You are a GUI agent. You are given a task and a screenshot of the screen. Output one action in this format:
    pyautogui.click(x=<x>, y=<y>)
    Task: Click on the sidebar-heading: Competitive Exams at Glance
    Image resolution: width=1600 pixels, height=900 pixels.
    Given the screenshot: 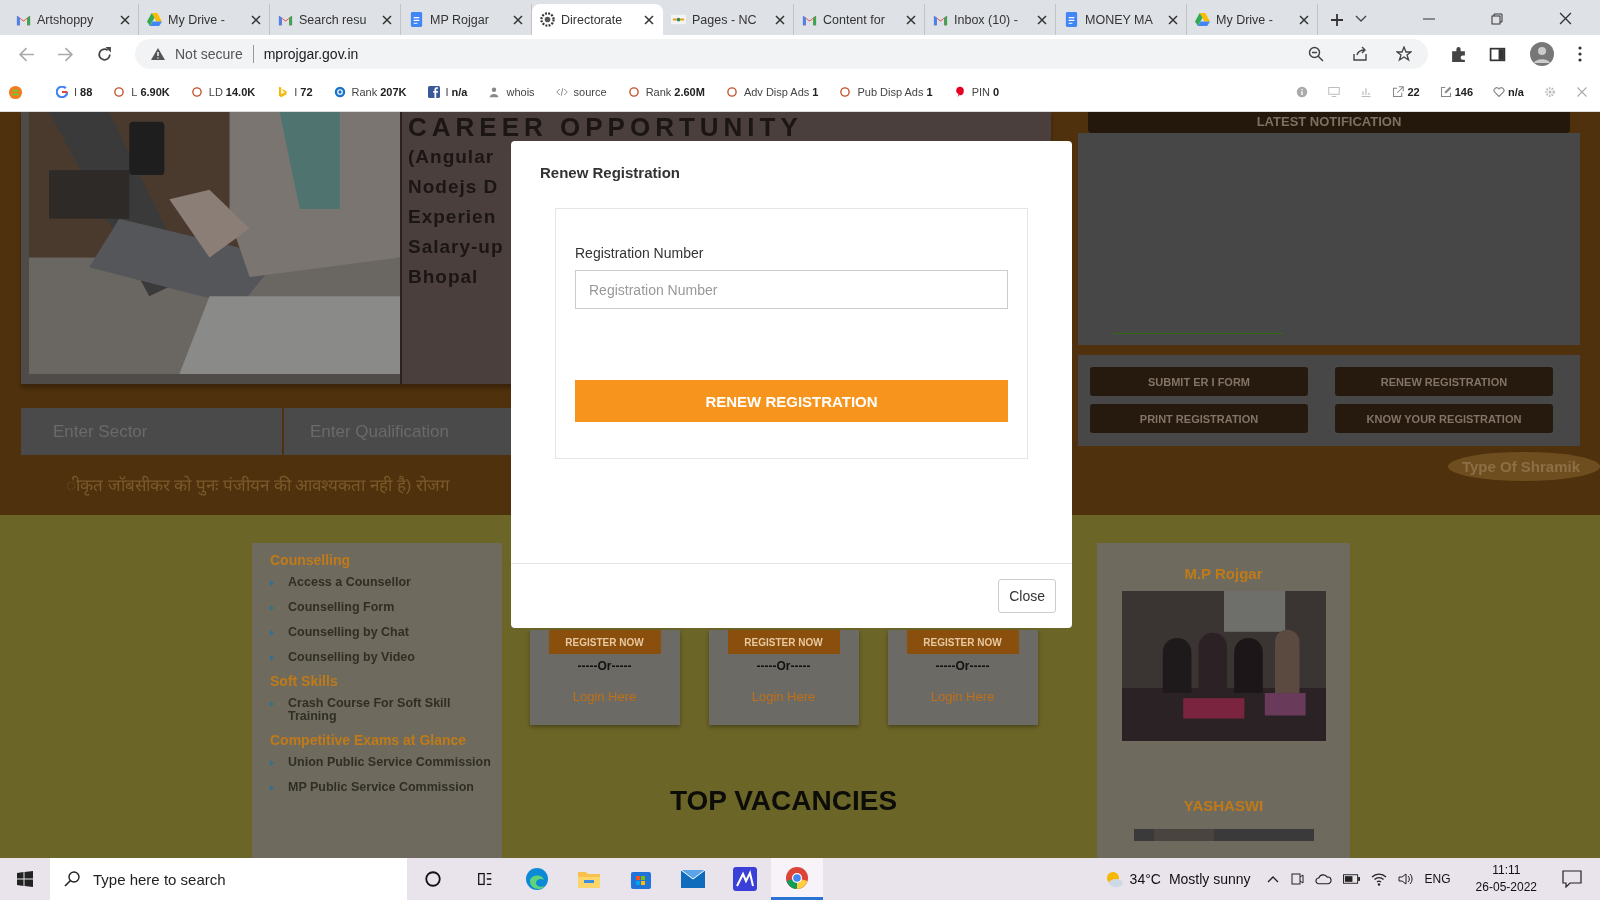 What is the action you would take?
    pyautogui.click(x=369, y=740)
    